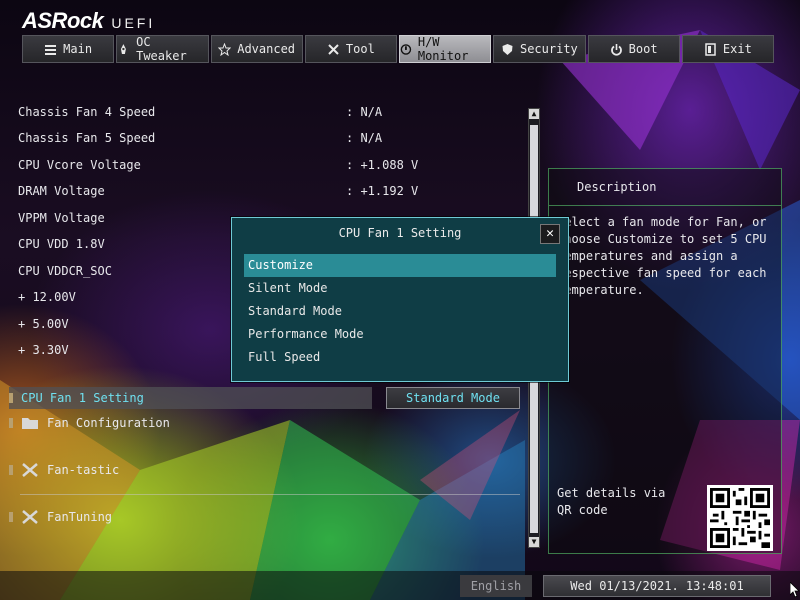  What do you see at coordinates (400, 265) in the screenshot?
I see `option-customize: Customize` at bounding box center [400, 265].